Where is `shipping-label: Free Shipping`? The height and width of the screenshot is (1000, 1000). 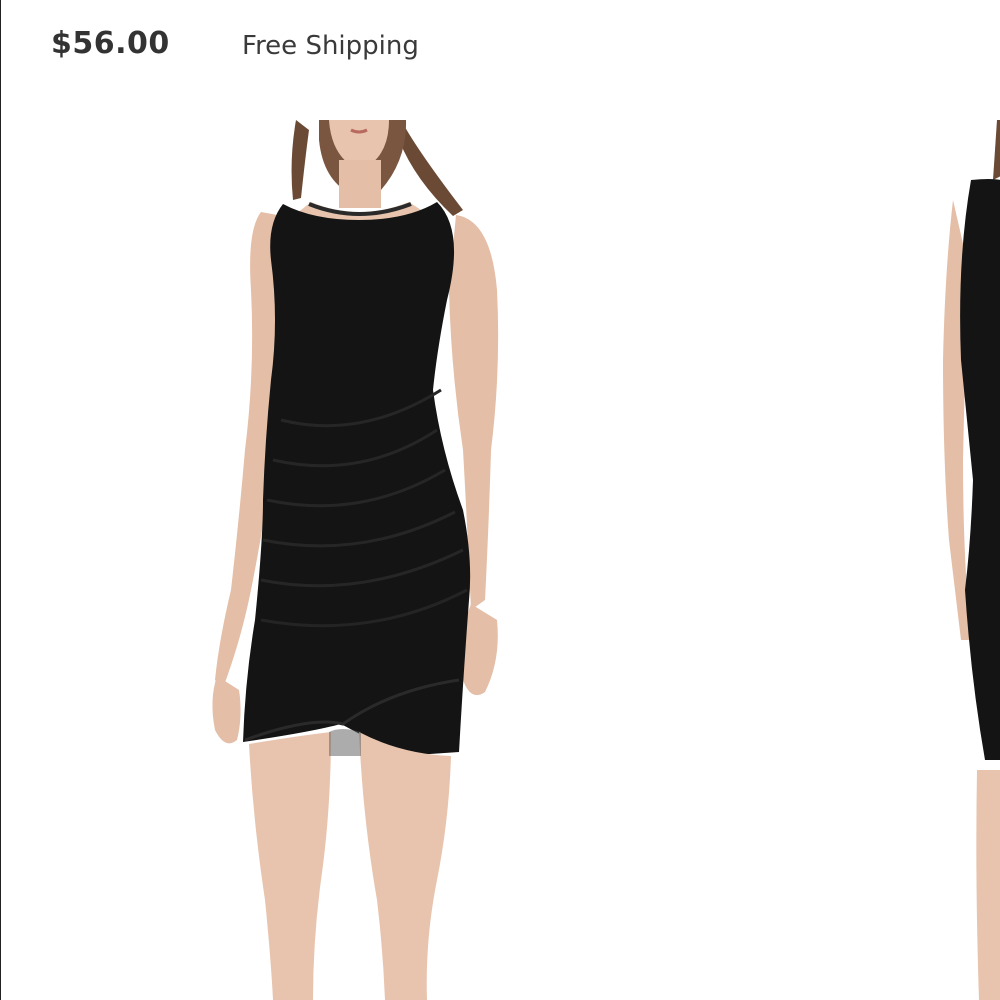
shipping-label: Free Shipping is located at coordinates (330, 46).